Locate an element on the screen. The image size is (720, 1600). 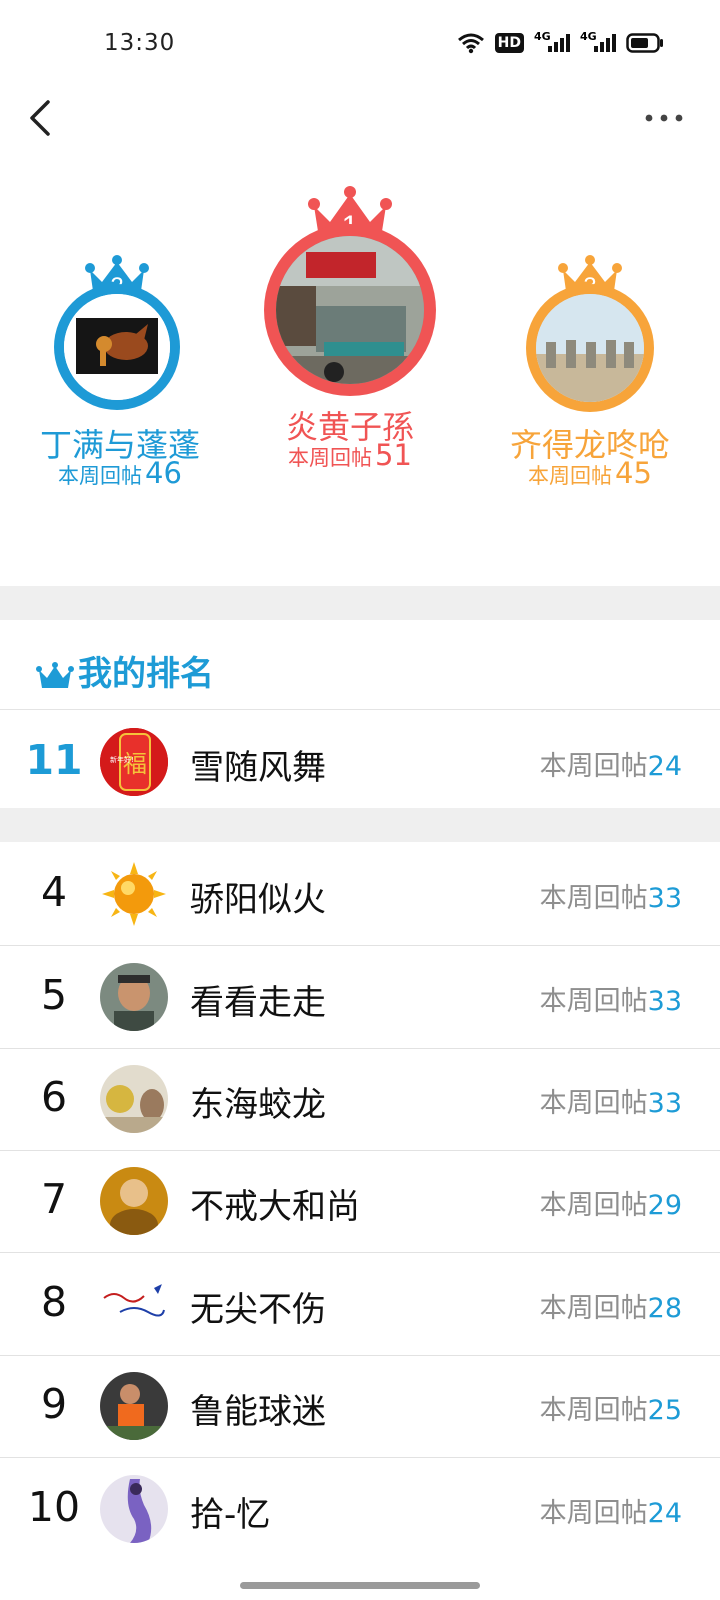
more-button is located at coordinates (664, 118).